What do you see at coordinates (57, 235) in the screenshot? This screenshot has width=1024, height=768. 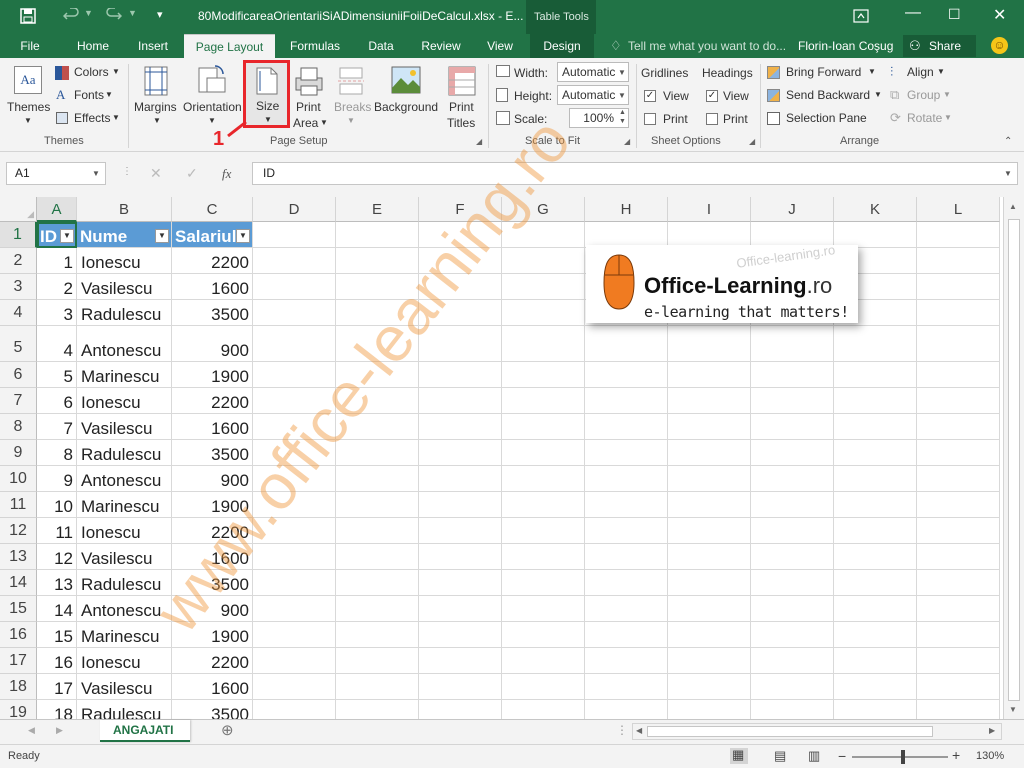 I see `table-header-id: ID ▼` at bounding box center [57, 235].